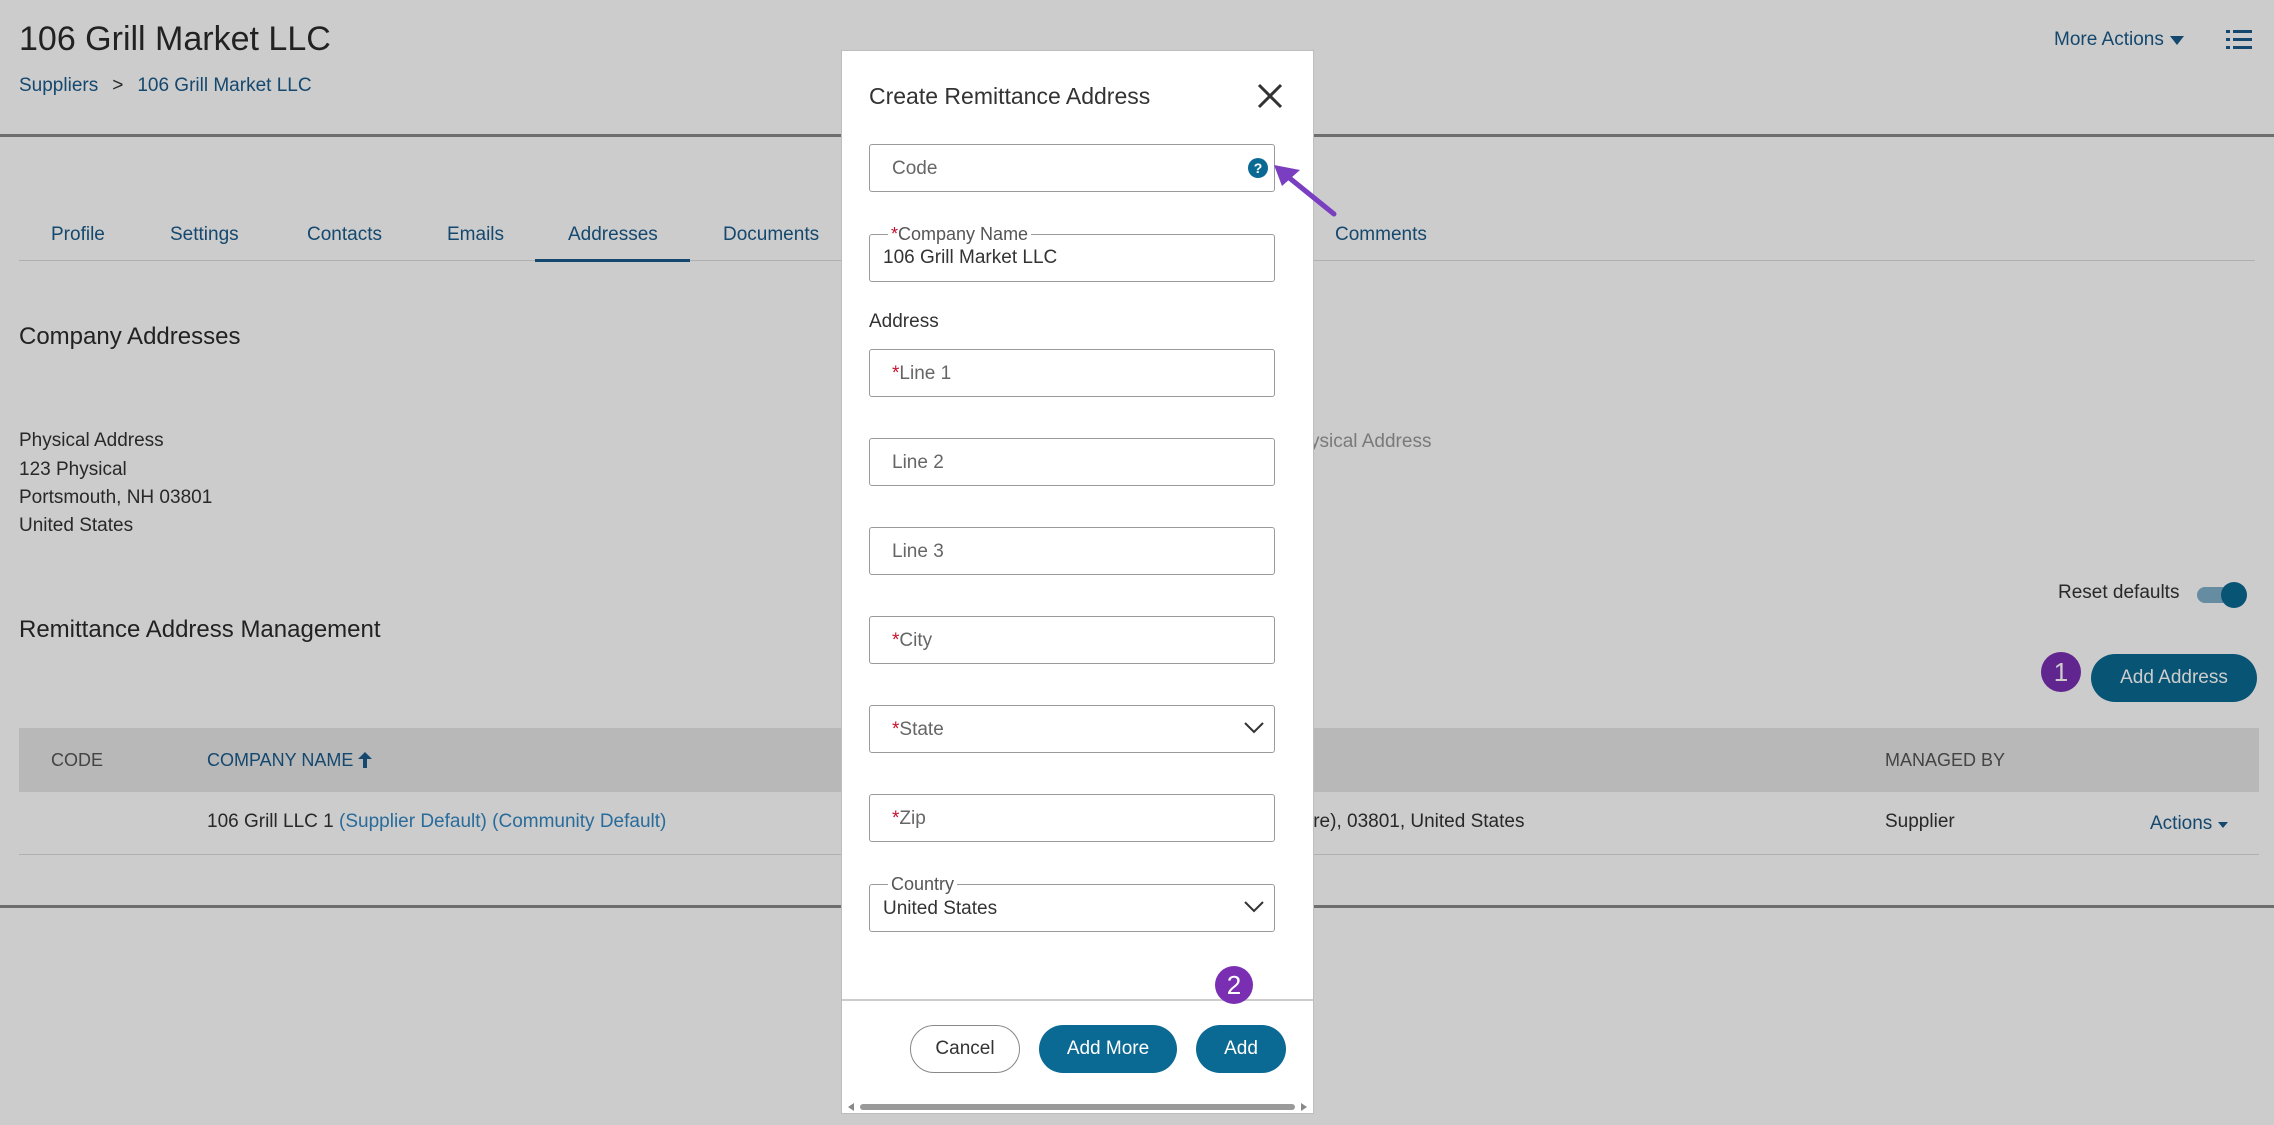 The image size is (2274, 1125). Describe the element at coordinates (912, 640) in the screenshot. I see `city-placeholder: *City` at that location.